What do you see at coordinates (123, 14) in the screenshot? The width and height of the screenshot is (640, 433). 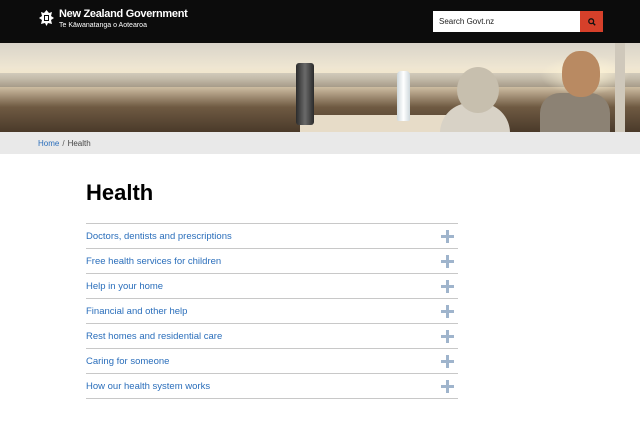 I see `logo-main-text: New Zealand Government` at bounding box center [123, 14].